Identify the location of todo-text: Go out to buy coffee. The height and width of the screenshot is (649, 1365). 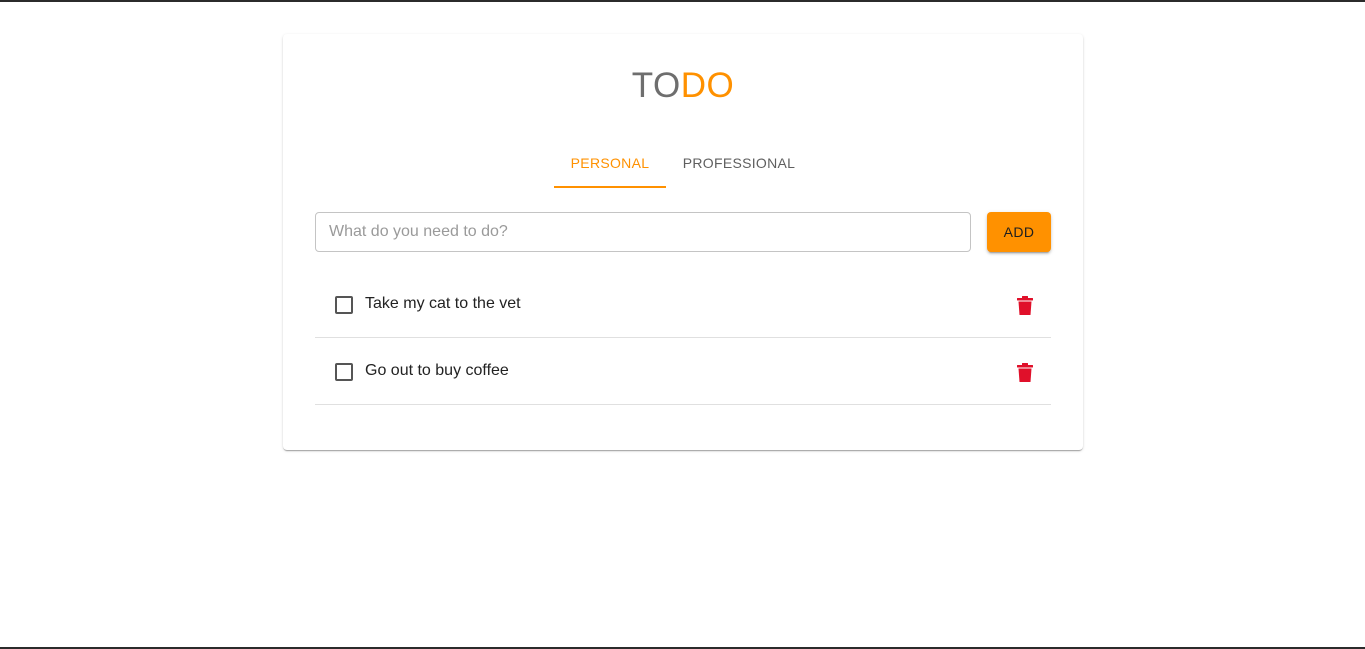
(437, 370).